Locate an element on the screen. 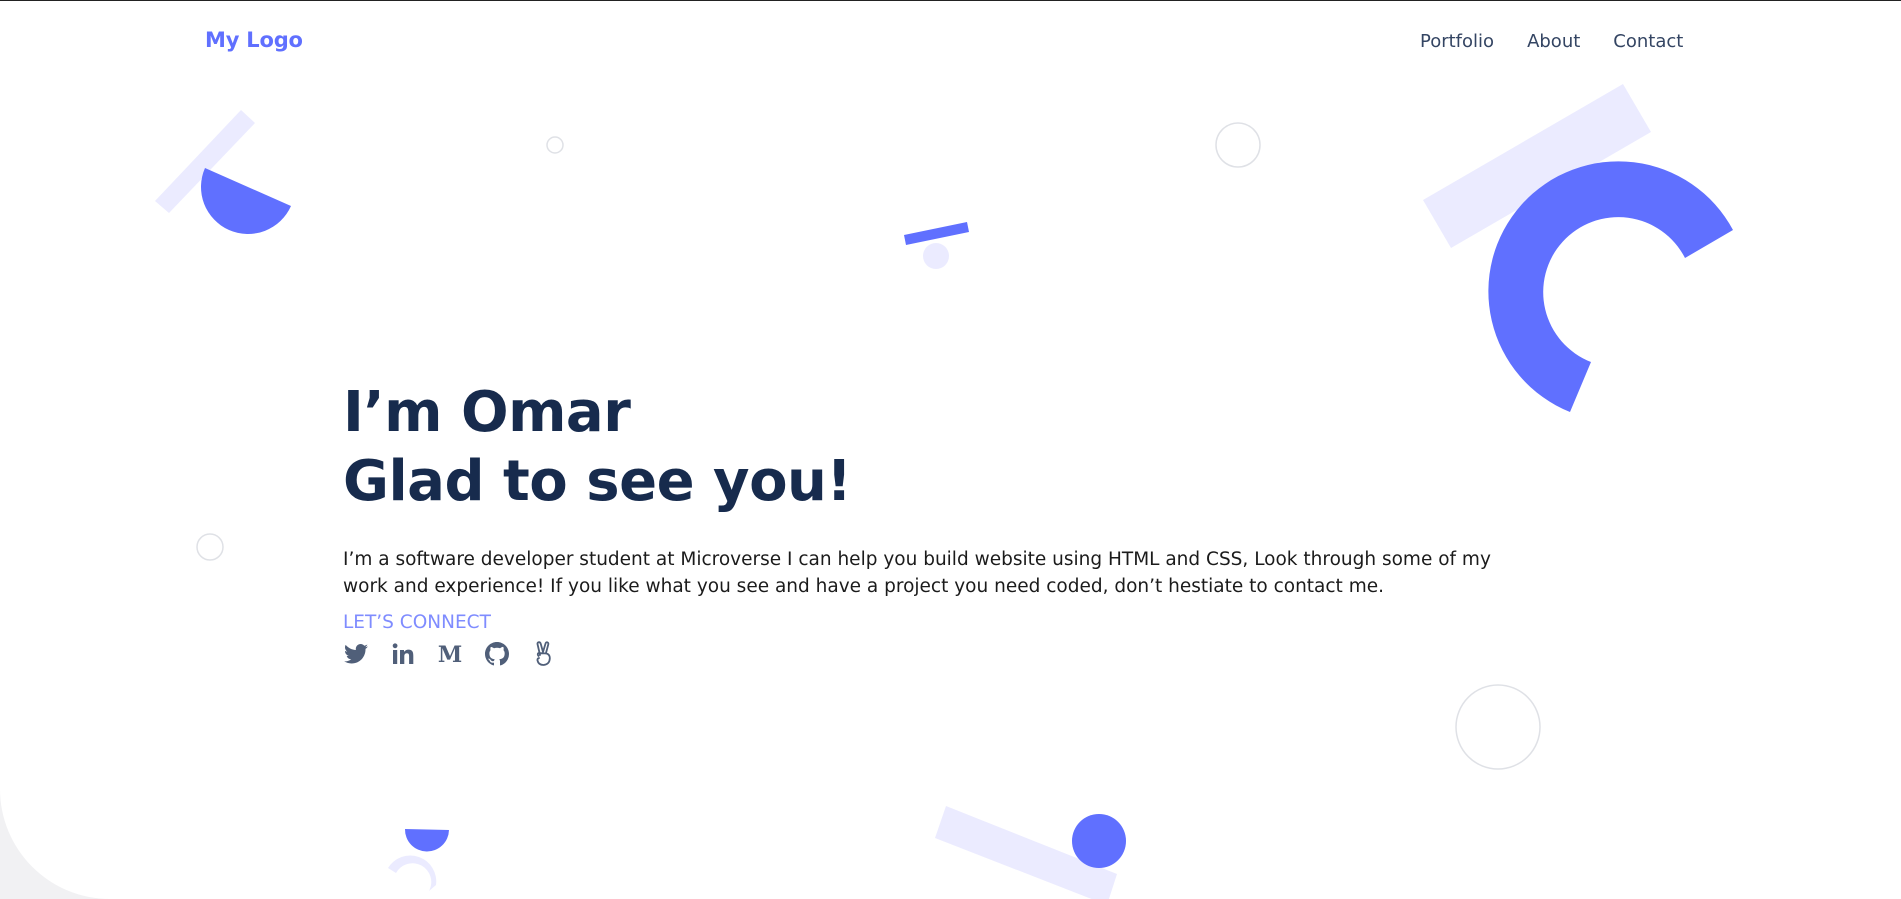 The width and height of the screenshot is (1901, 899). decor-half-circle-top-left is located at coordinates (246, 201).